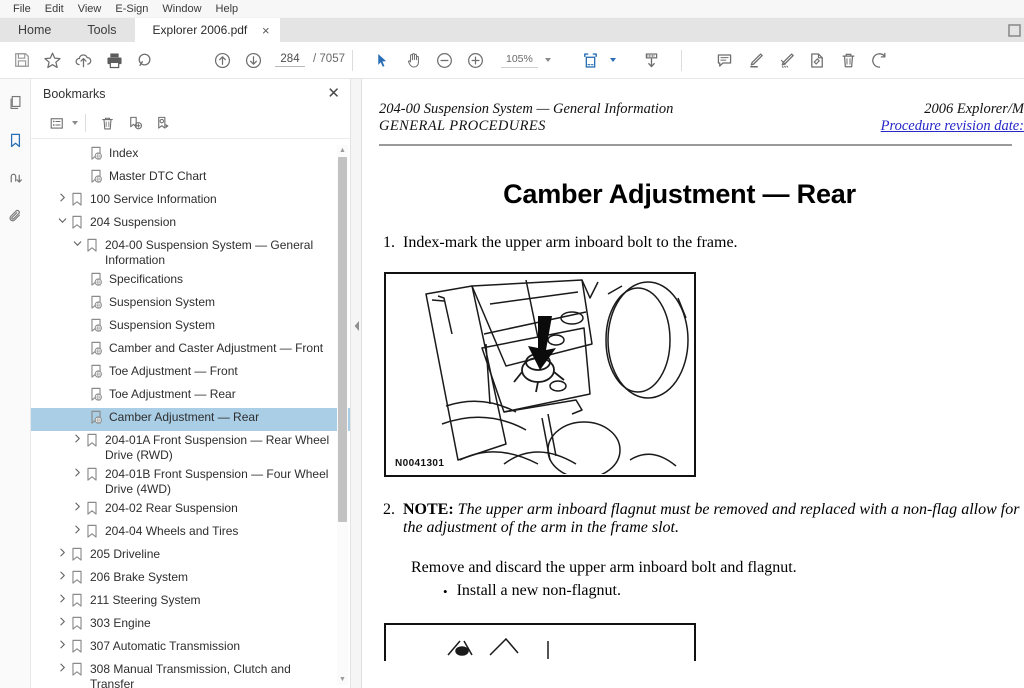  Describe the element at coordinates (34, 30) in the screenshot. I see `home-button: Home` at that location.